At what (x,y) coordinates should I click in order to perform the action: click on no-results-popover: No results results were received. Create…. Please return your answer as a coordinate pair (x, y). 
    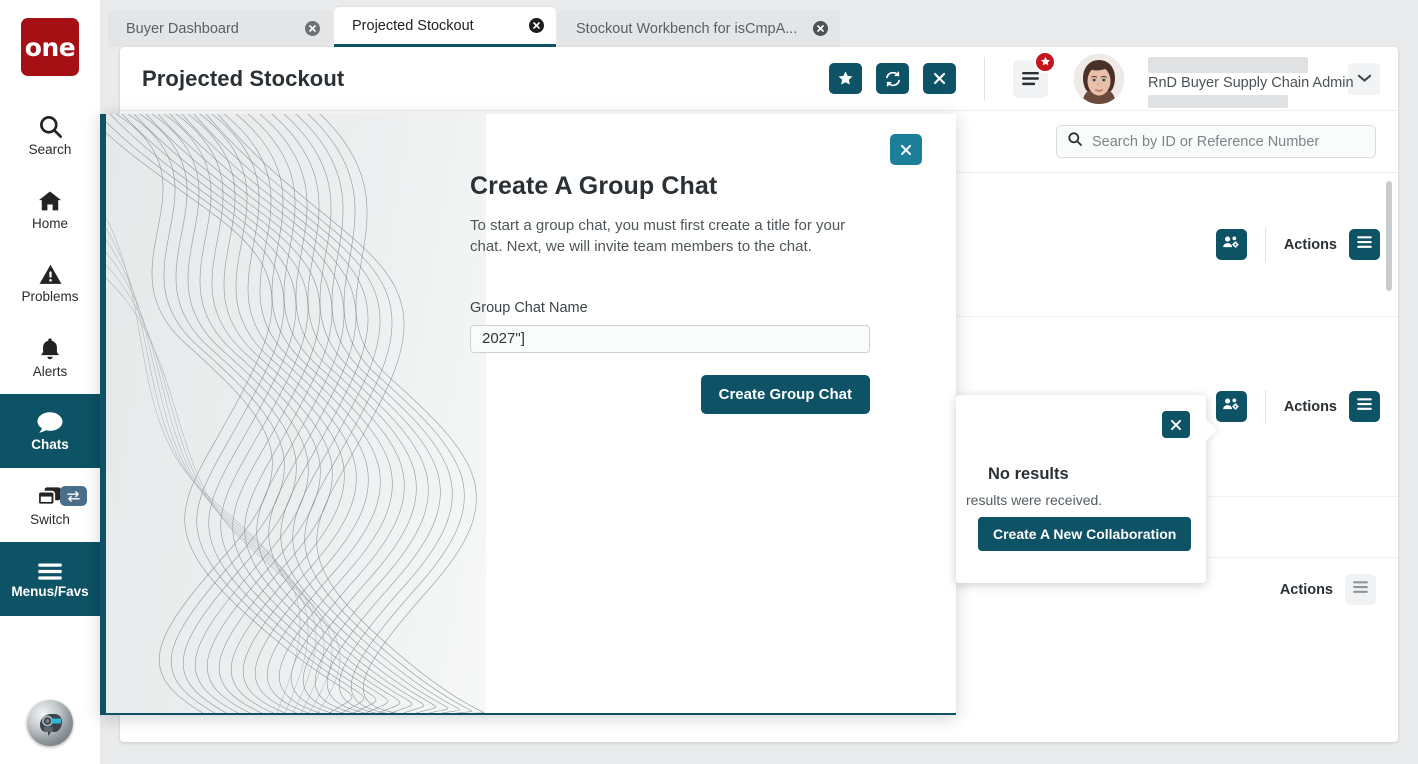
    Looking at the image, I should click on (1086, 489).